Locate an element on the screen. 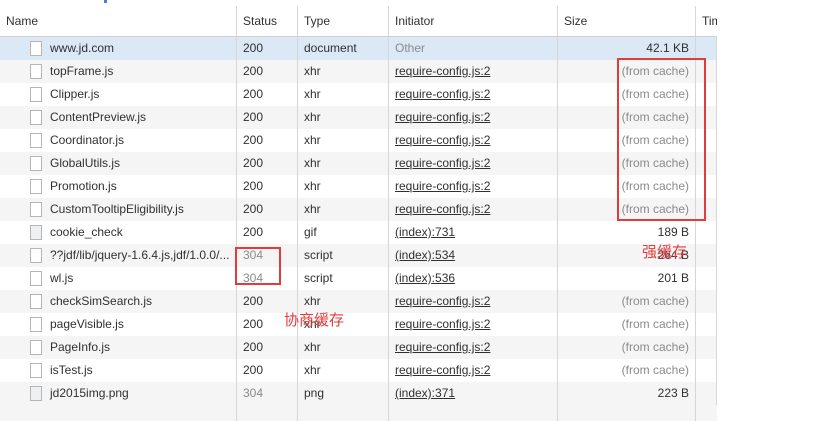 The height and width of the screenshot is (421, 822). table-row: wl.js 304 script (index):536 201 B is located at coordinates (358, 278).